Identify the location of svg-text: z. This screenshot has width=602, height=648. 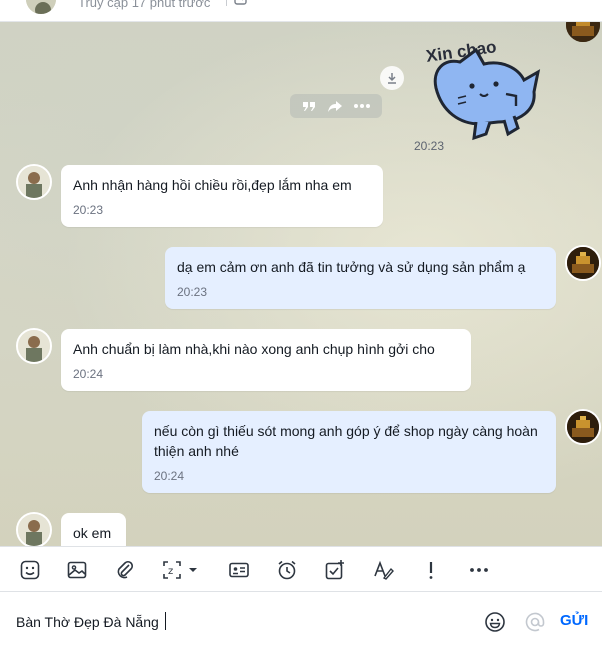
(170, 571).